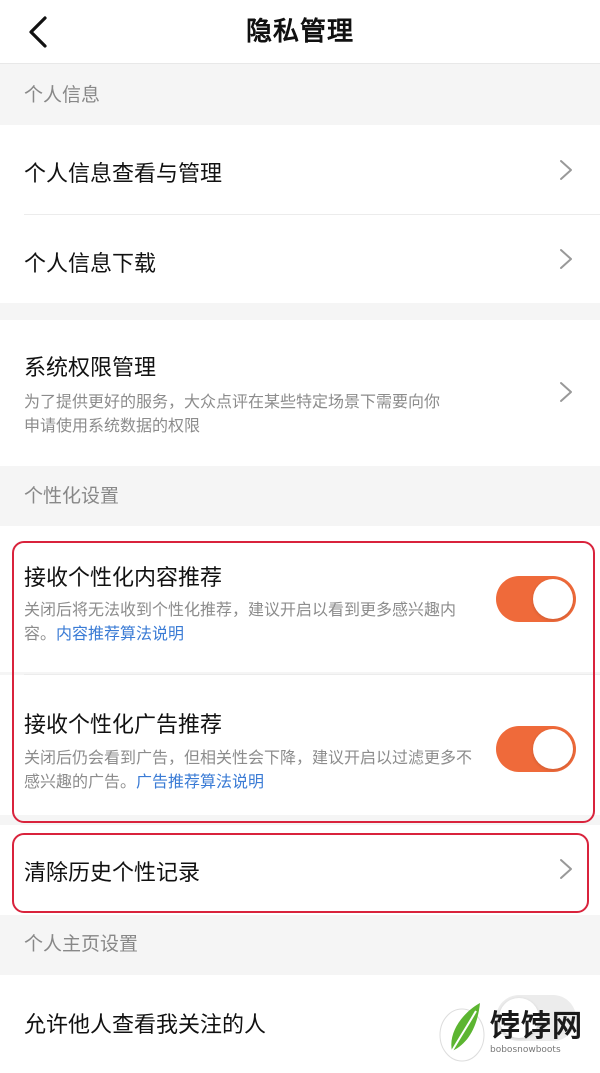 This screenshot has width=600, height=1073. I want to click on navigation-bar: 隐私管理, so click(300, 32).